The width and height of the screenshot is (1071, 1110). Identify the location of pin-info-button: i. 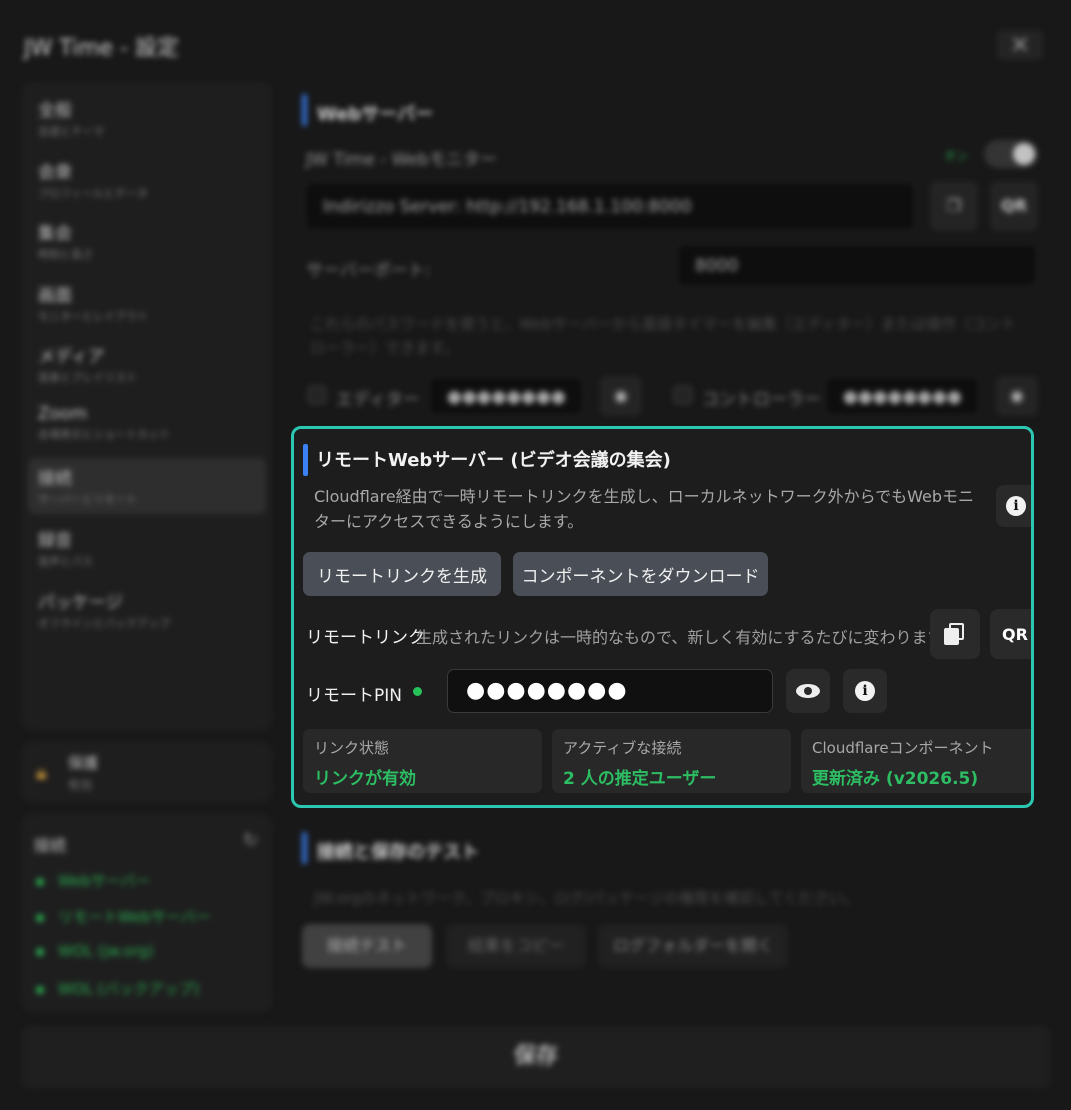
(865, 691).